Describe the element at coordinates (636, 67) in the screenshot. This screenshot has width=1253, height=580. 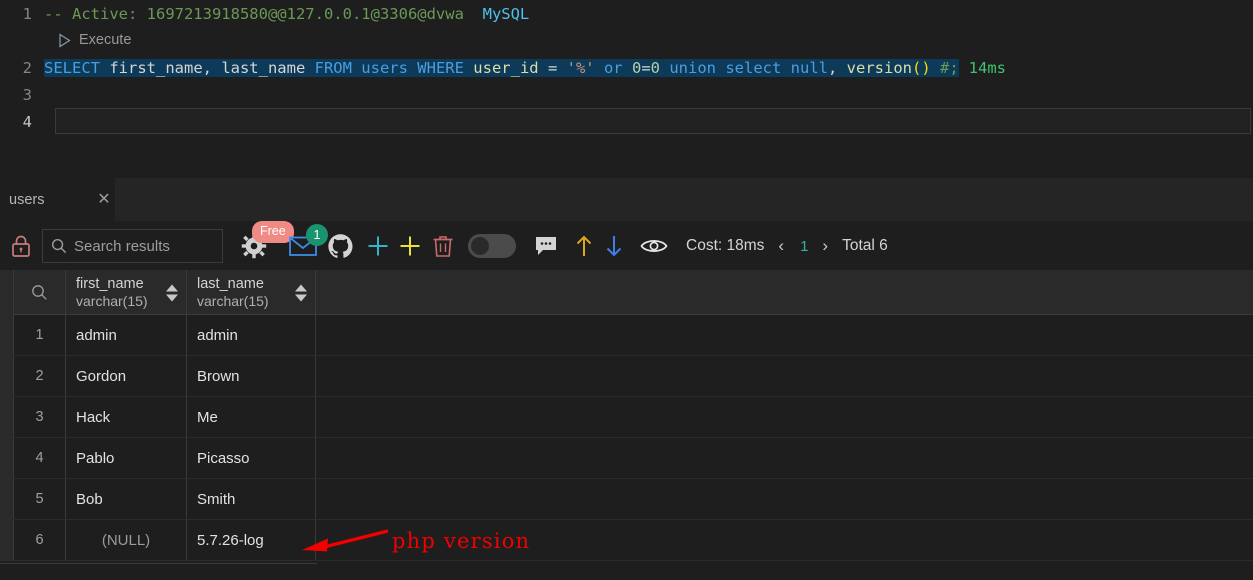
I see `num-zero-left: 0` at that location.